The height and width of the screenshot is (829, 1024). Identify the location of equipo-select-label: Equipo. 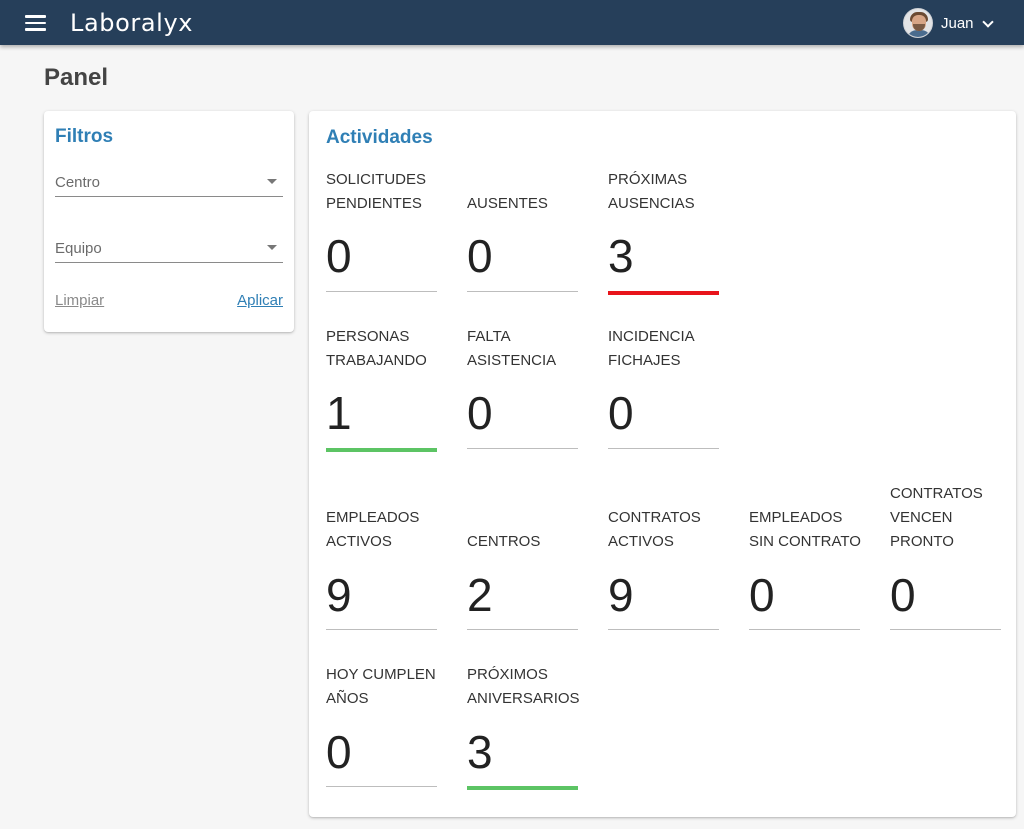
(78, 248).